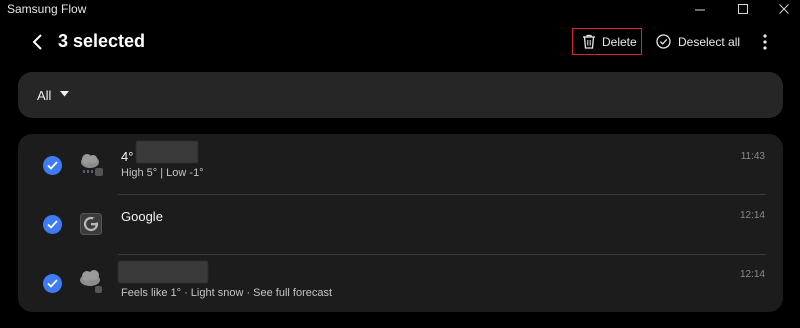 Image resolution: width=800 pixels, height=328 pixels. I want to click on google-icon, so click(91, 224).